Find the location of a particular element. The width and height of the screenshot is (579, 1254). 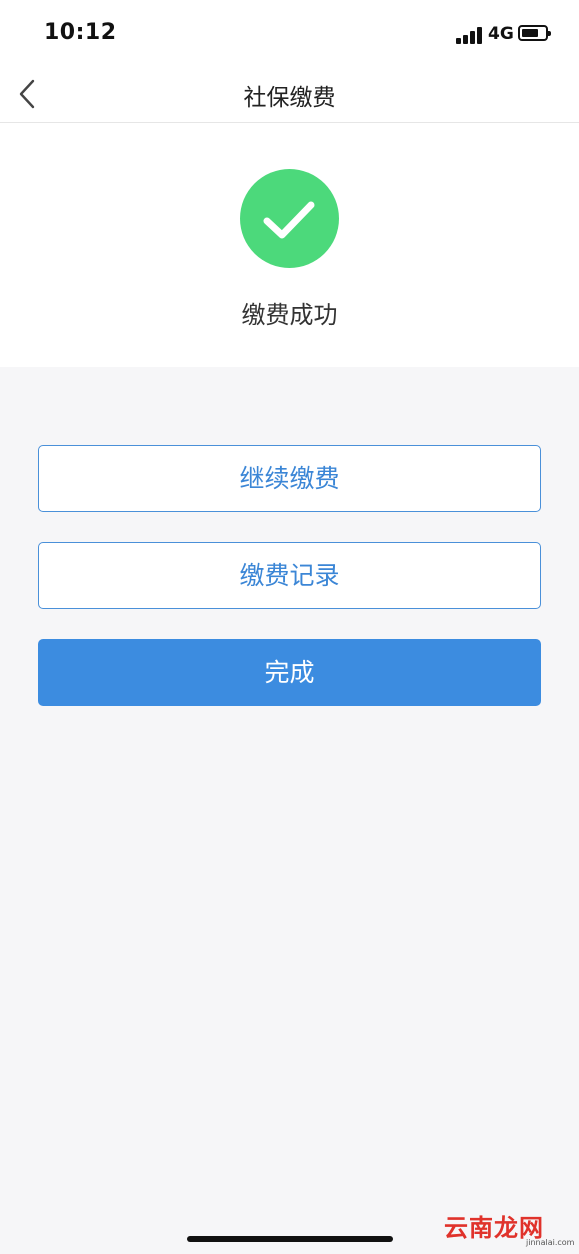

continue-payment-button: 继续缴费 is located at coordinates (289, 478).